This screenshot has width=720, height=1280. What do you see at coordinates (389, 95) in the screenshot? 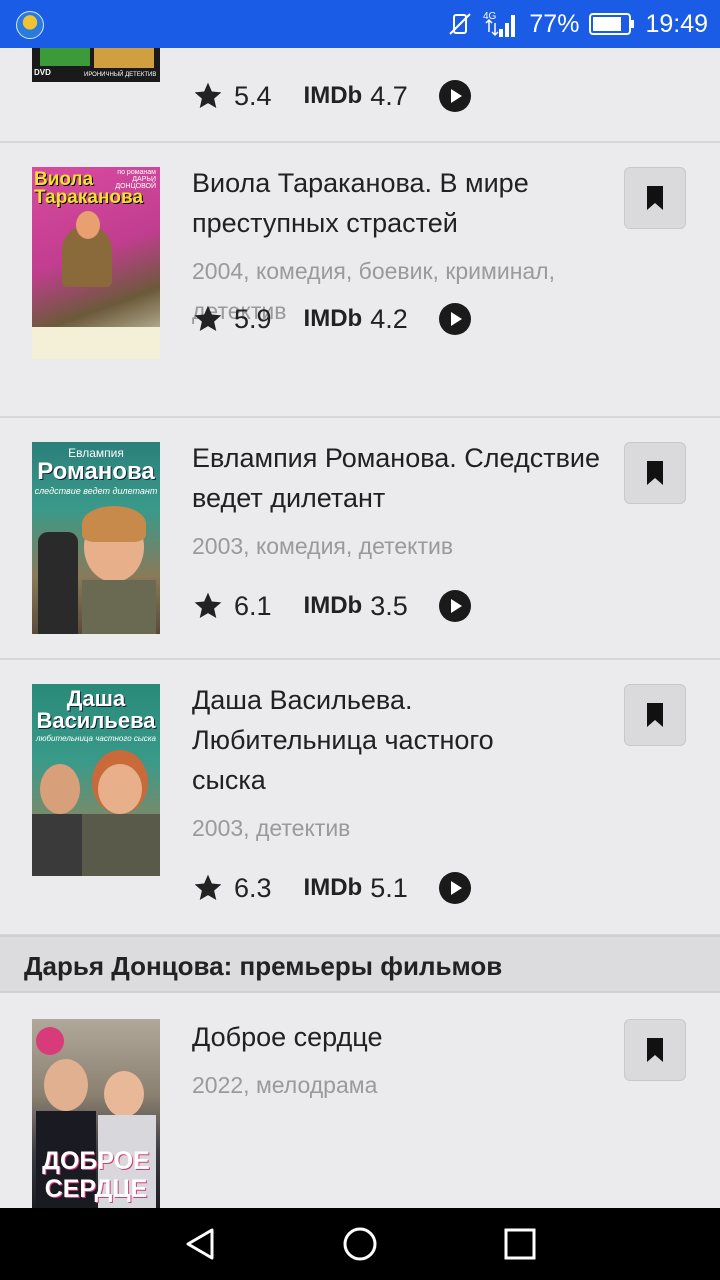
I see `imdb-rating: 4.7` at bounding box center [389, 95].